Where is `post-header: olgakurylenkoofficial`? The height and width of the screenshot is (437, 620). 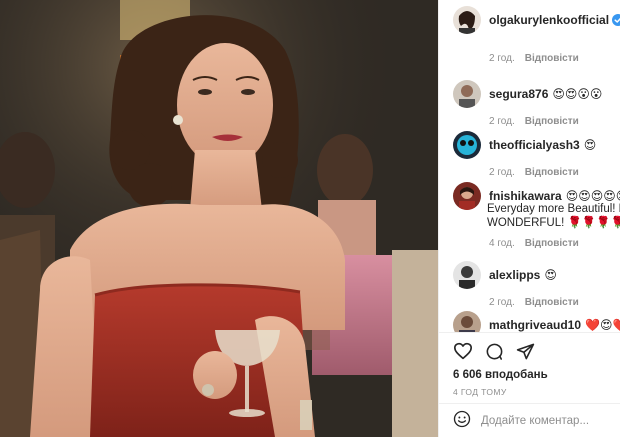
post-header: olgakurylenkoofficial is located at coordinates (529, 20).